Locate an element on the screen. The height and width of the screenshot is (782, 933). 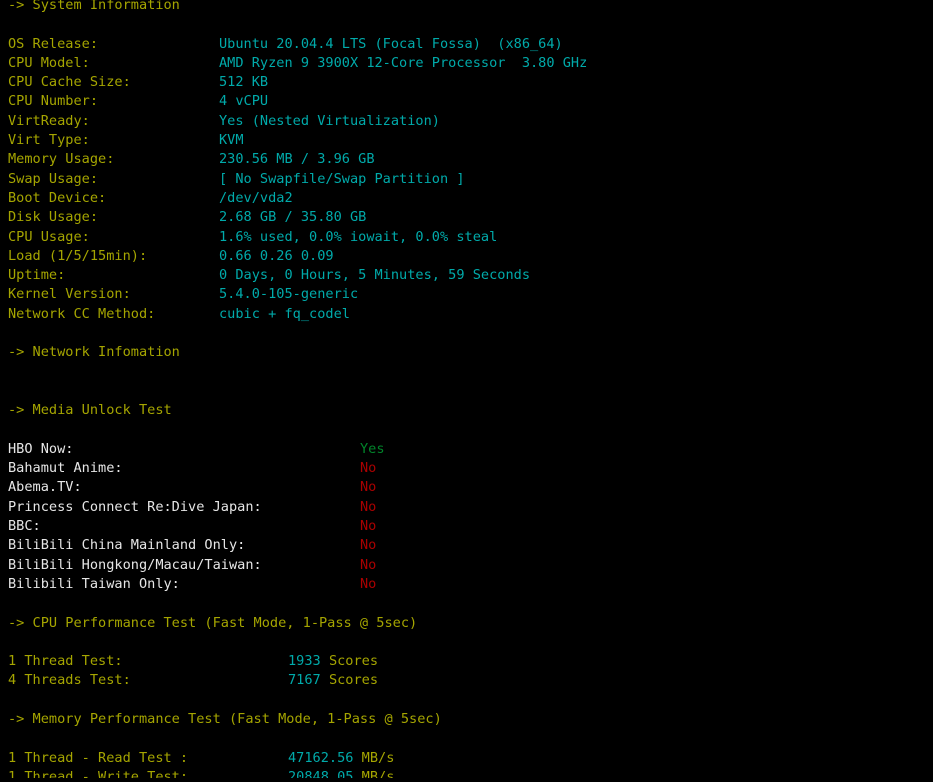
row-label: Swap Usage: is located at coordinates (53, 178).